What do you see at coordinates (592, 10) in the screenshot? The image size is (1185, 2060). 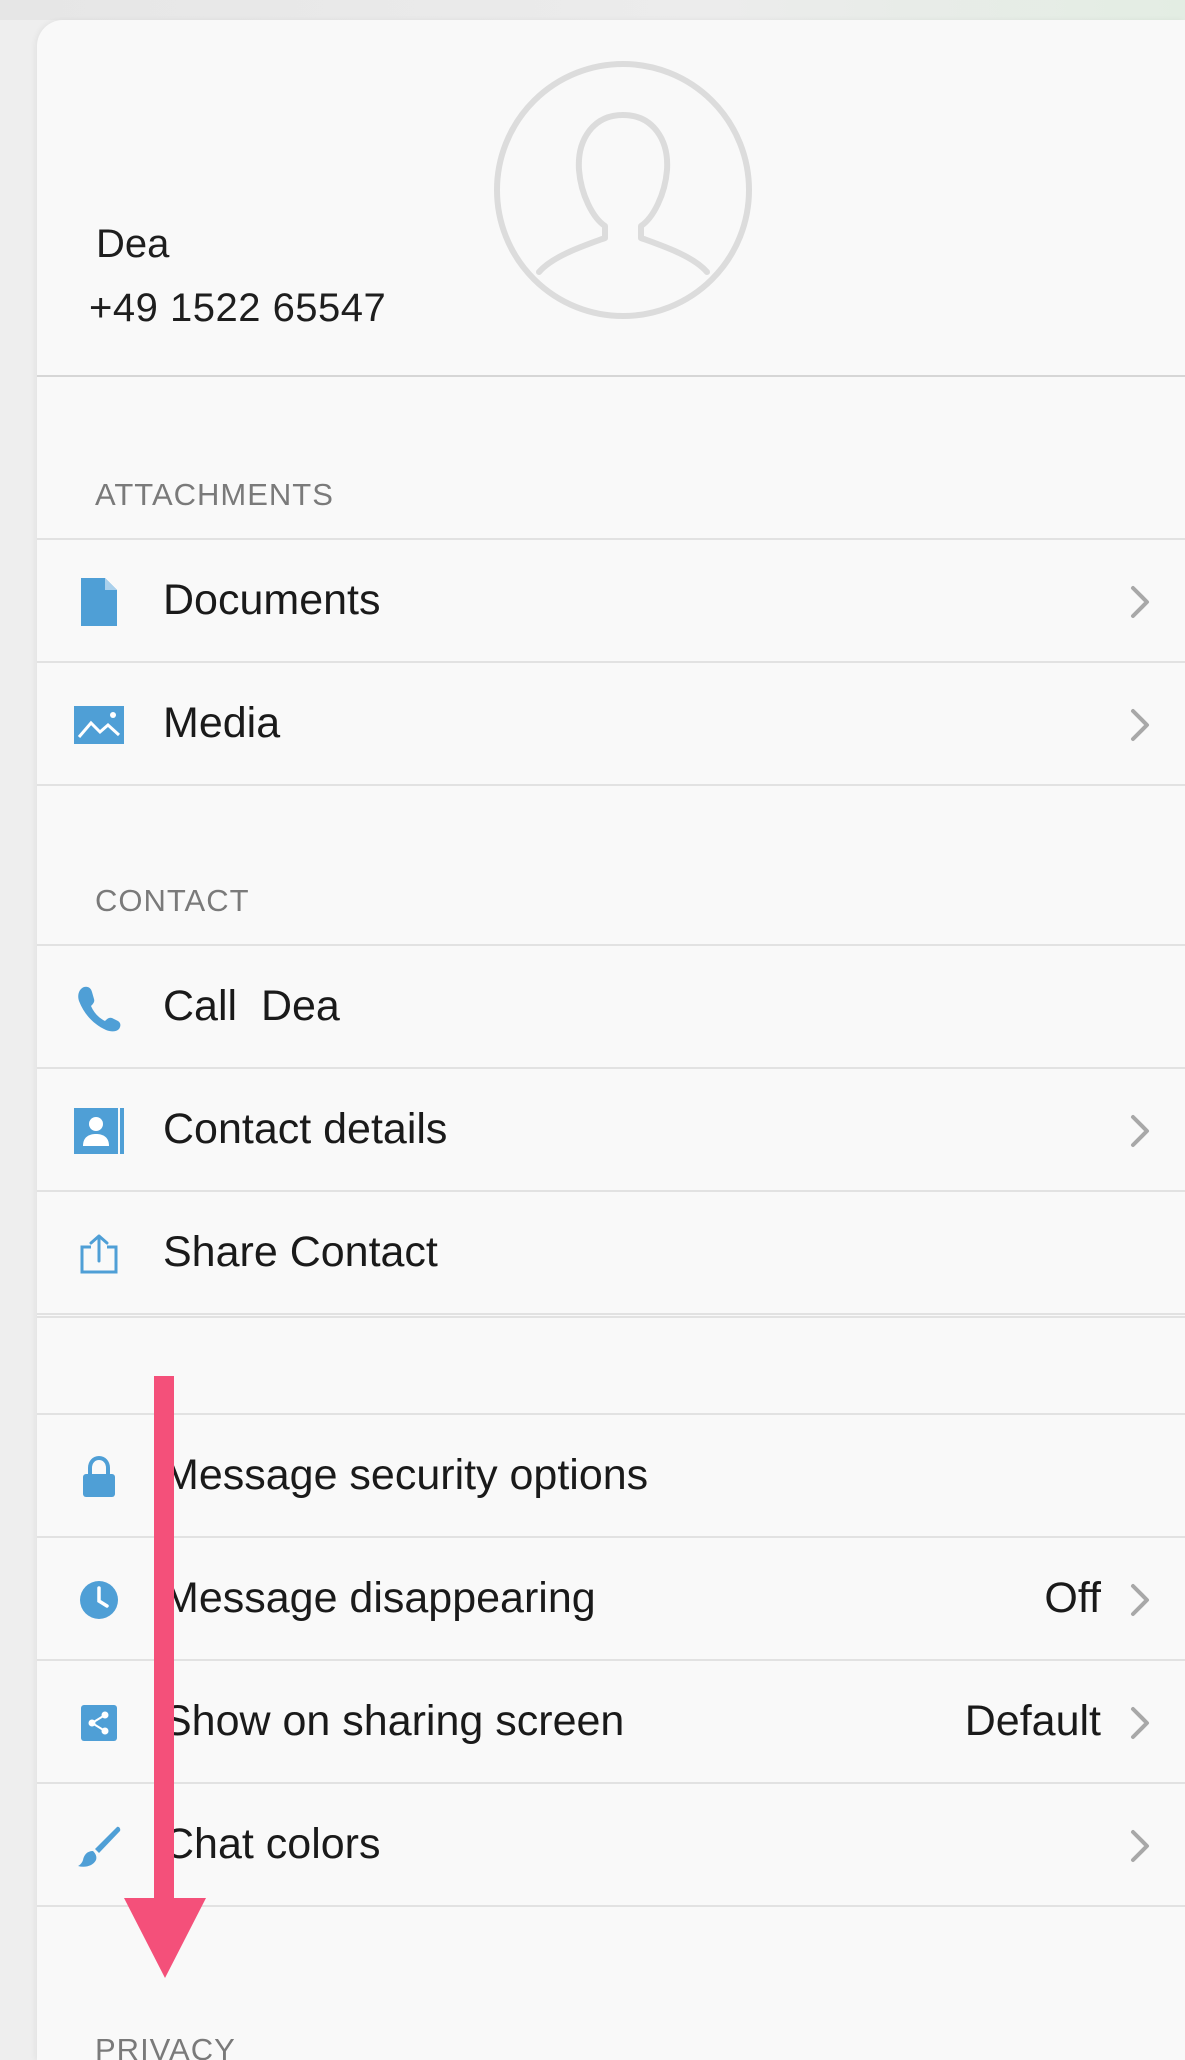 I see `window-top-strip` at bounding box center [592, 10].